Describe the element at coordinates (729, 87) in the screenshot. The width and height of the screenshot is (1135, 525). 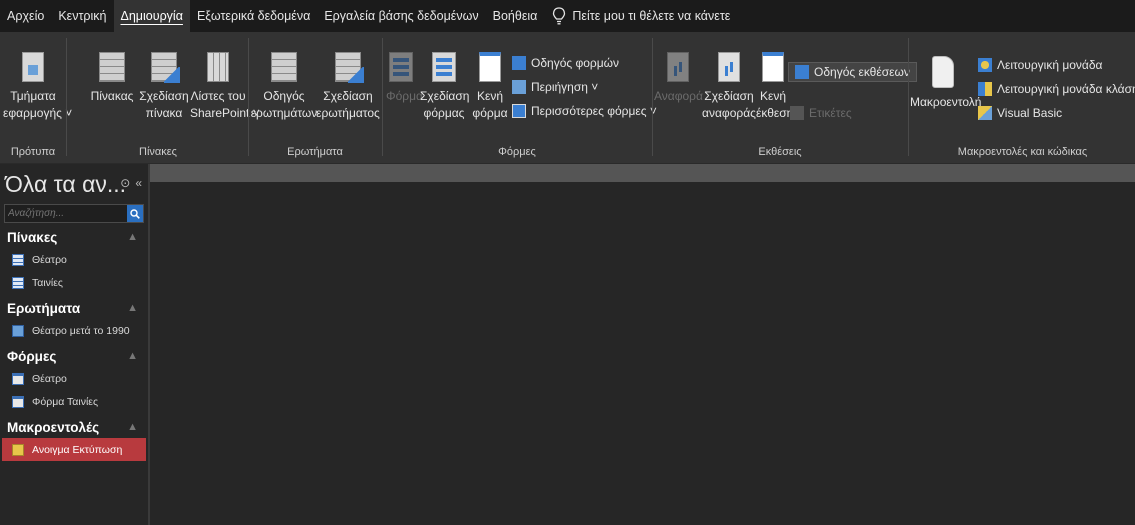
I see `report-design-button: Σχεδίαση αναφοράς` at that location.